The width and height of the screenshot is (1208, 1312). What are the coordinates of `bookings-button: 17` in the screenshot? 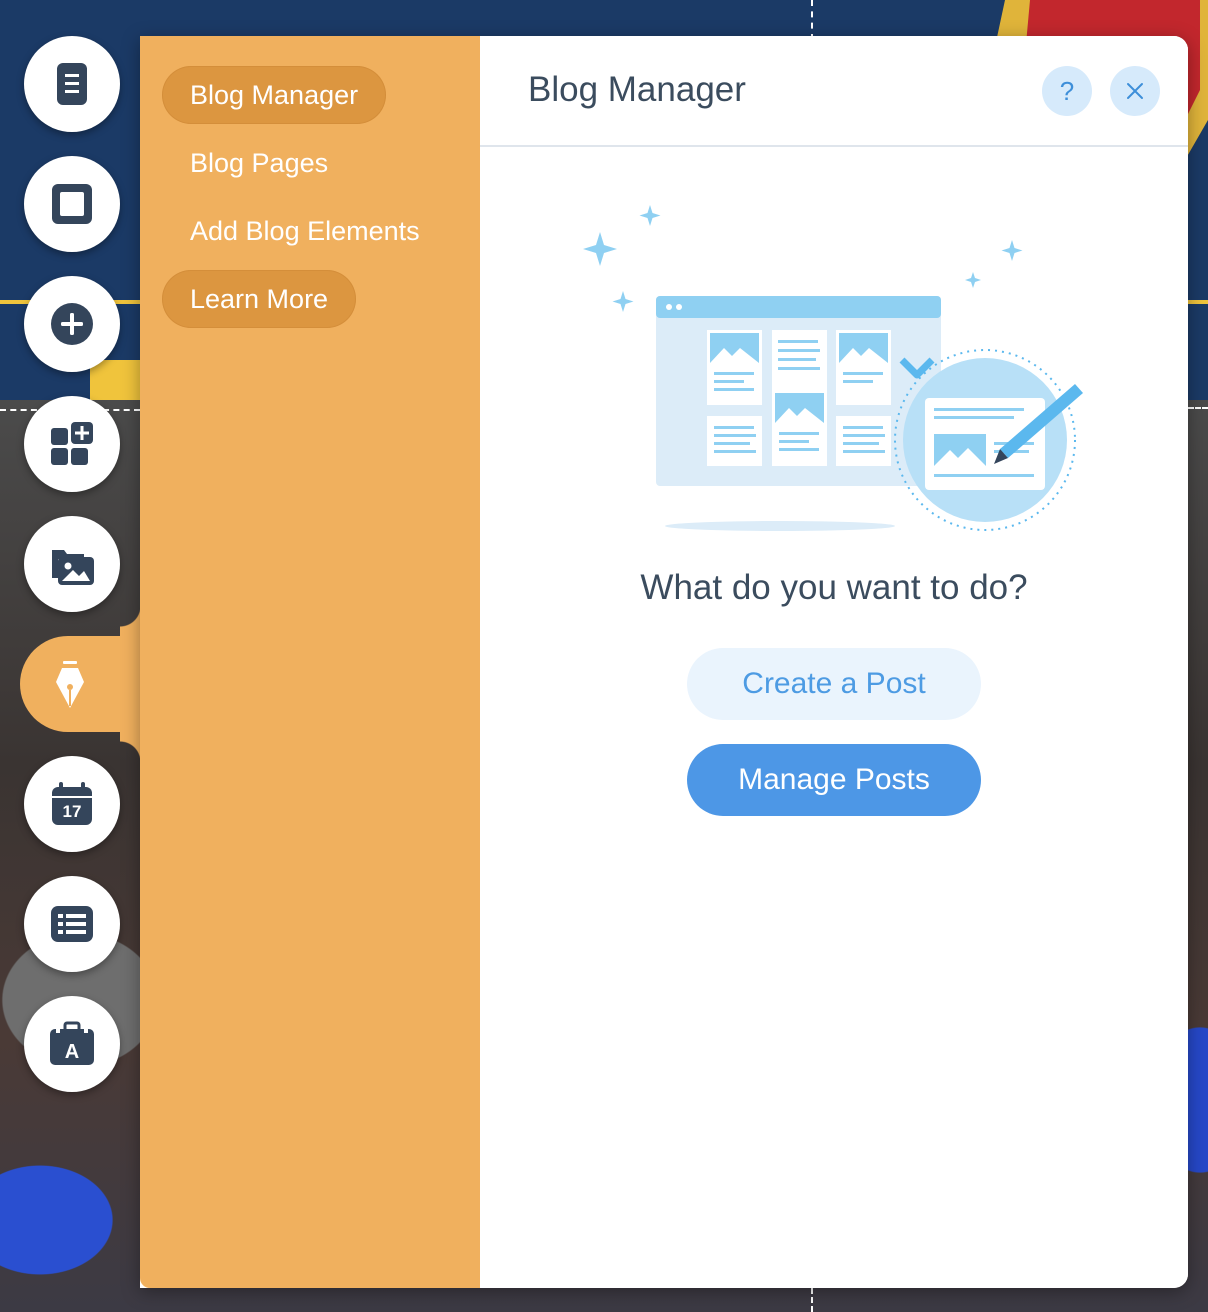 It's located at (72, 804).